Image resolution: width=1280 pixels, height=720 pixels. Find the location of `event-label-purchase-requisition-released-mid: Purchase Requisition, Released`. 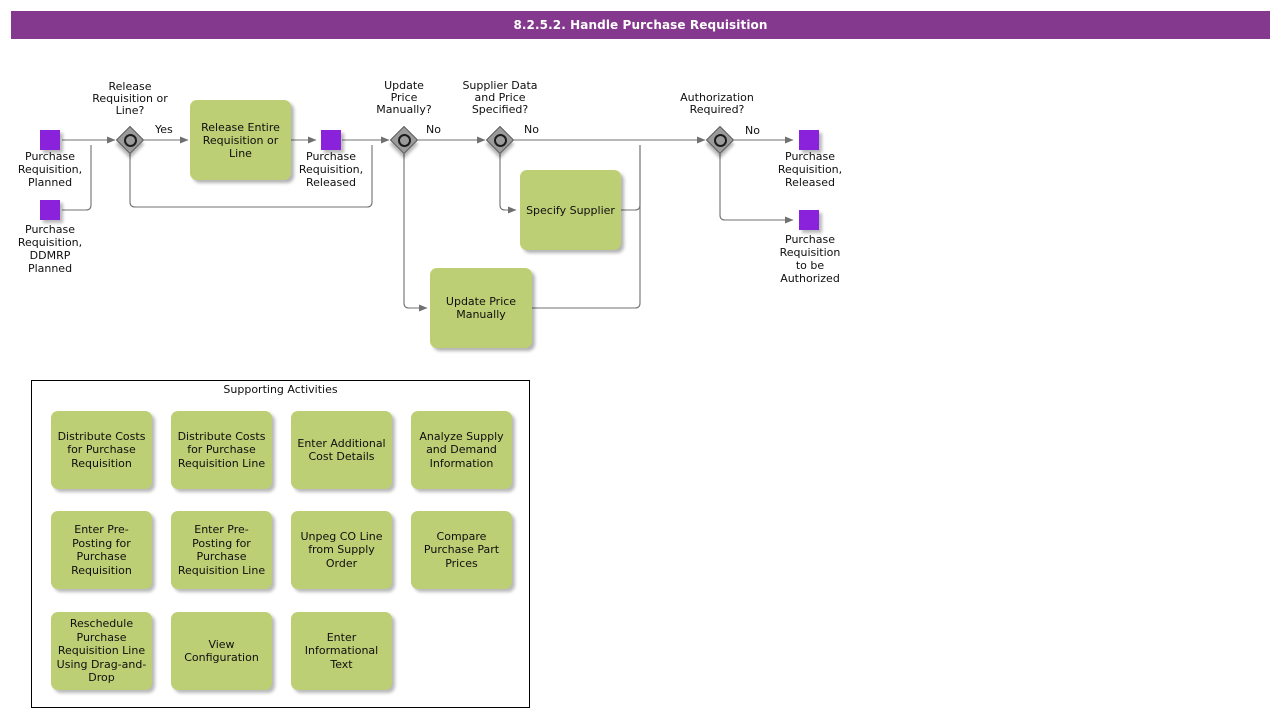

event-label-purchase-requisition-released-mid: Purchase Requisition, Released is located at coordinates (331, 169).